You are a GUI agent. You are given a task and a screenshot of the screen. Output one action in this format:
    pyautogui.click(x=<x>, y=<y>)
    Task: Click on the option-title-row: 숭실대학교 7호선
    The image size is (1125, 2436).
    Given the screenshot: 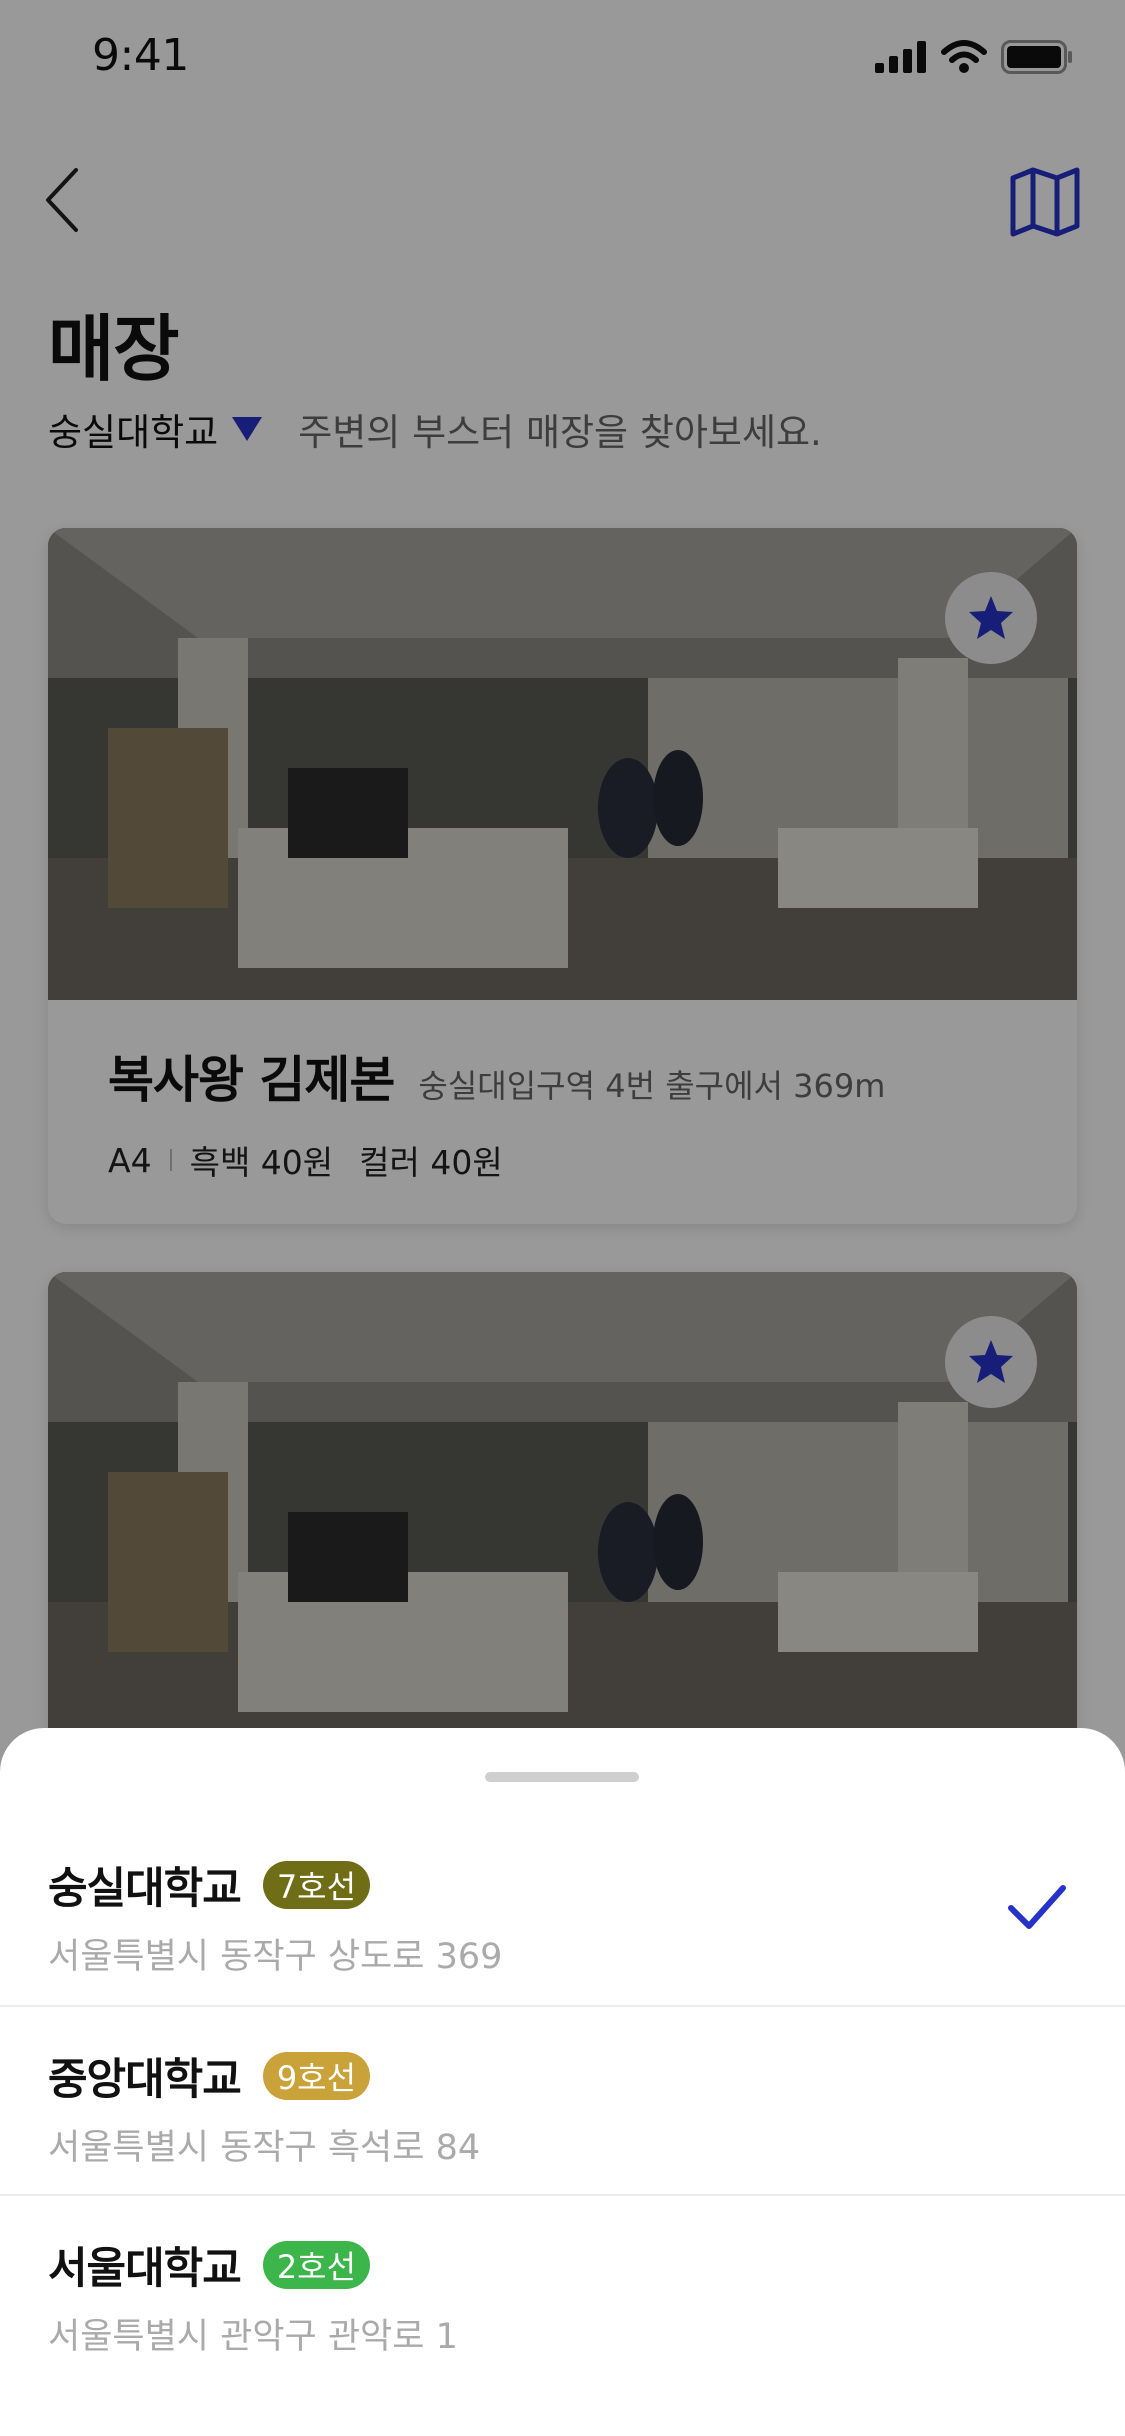 What is the action you would take?
    pyautogui.click(x=209, y=1885)
    